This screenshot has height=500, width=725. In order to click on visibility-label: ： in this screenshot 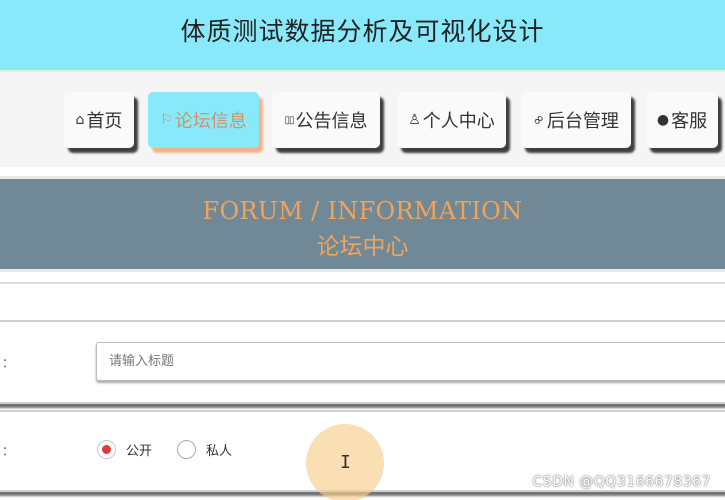, I will do `click(8, 451)`.